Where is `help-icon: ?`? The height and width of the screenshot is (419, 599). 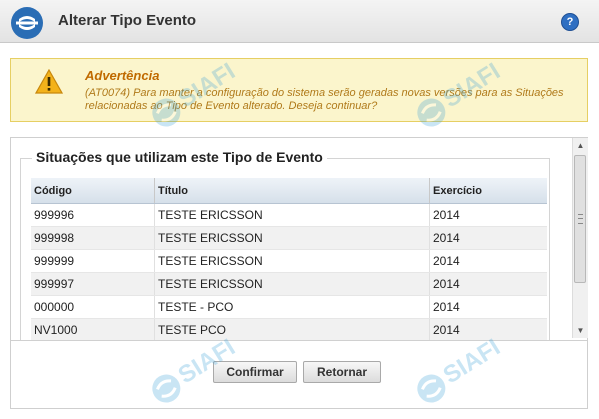 help-icon: ? is located at coordinates (570, 22).